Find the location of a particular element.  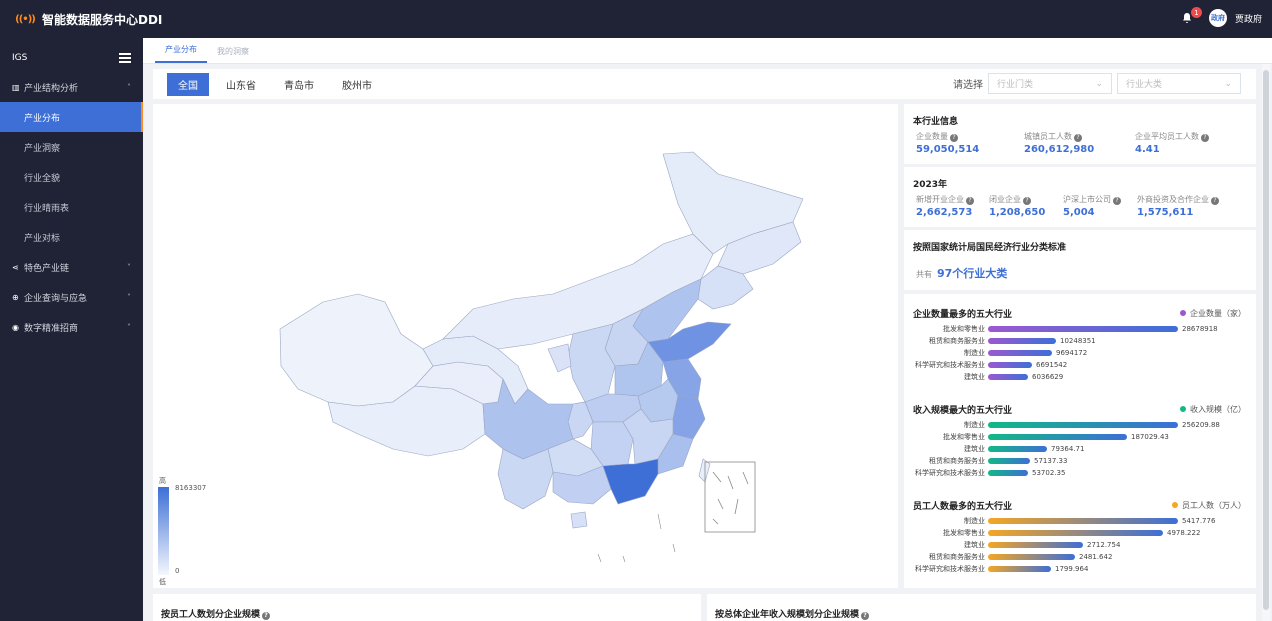

sidebar-item-industry-overview: 行业全貌 is located at coordinates (71, 177).